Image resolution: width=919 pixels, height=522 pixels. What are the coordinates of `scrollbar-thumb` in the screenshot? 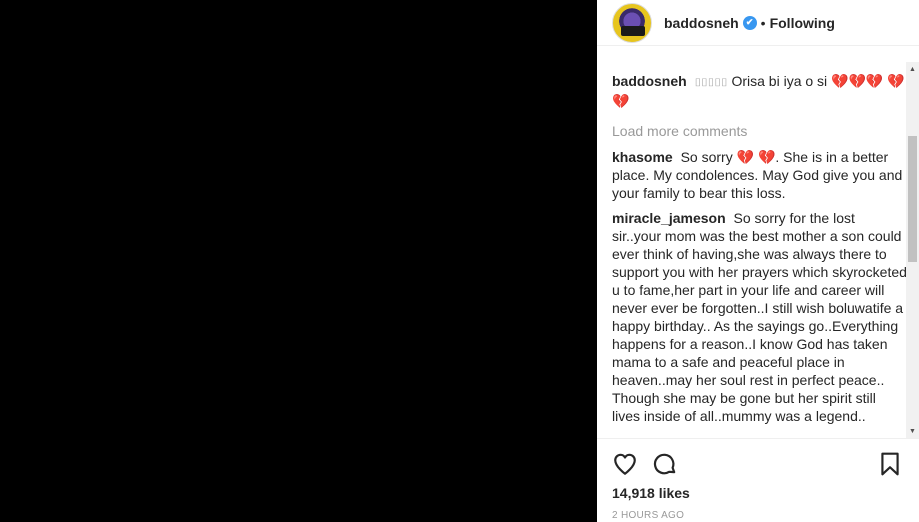 It's located at (912, 199).